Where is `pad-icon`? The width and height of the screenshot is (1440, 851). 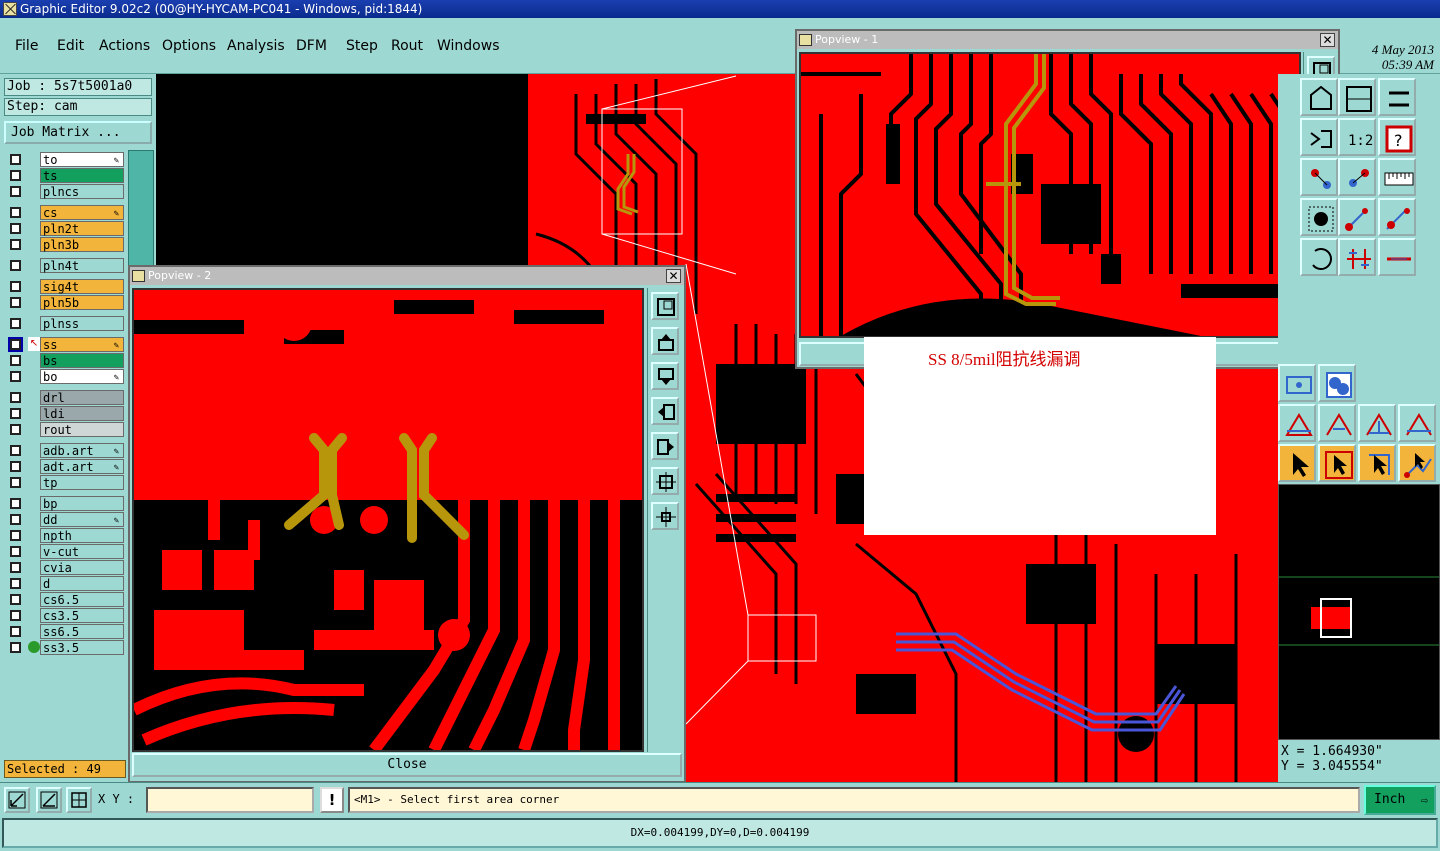
pad-icon is located at coordinates (1337, 383).